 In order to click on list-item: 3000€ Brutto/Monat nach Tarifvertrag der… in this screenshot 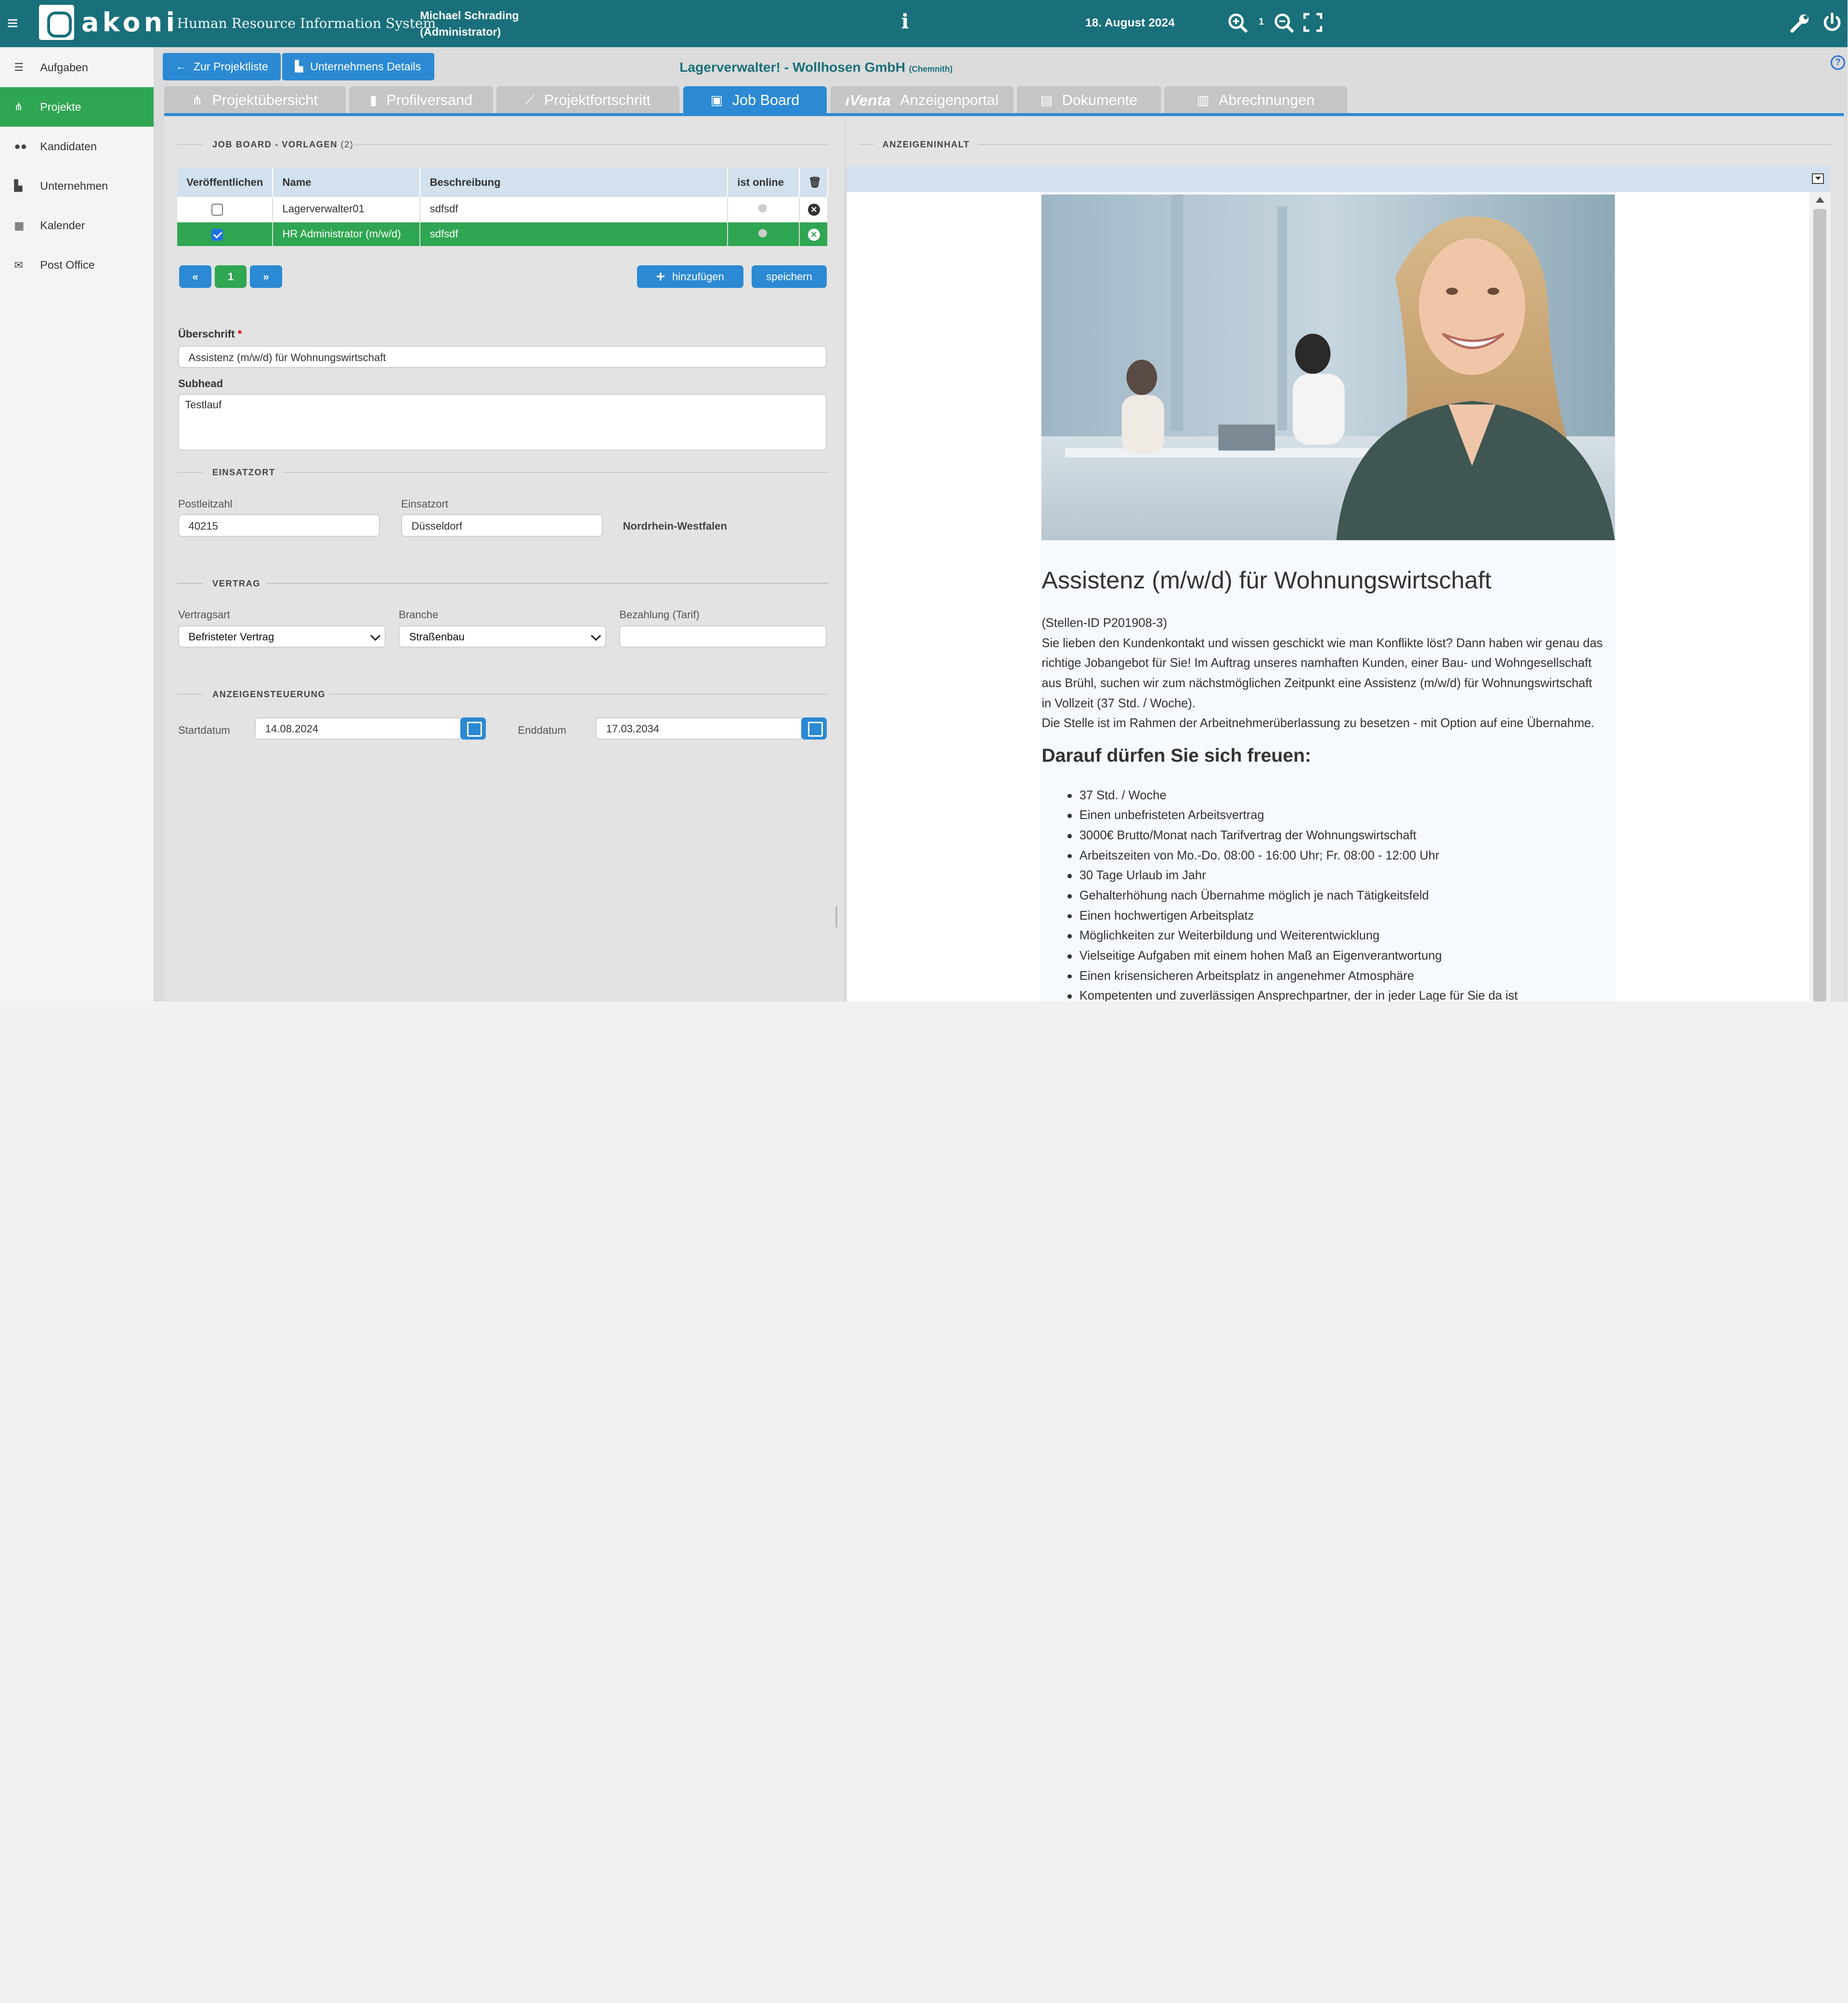, I will do `click(1292, 836)`.